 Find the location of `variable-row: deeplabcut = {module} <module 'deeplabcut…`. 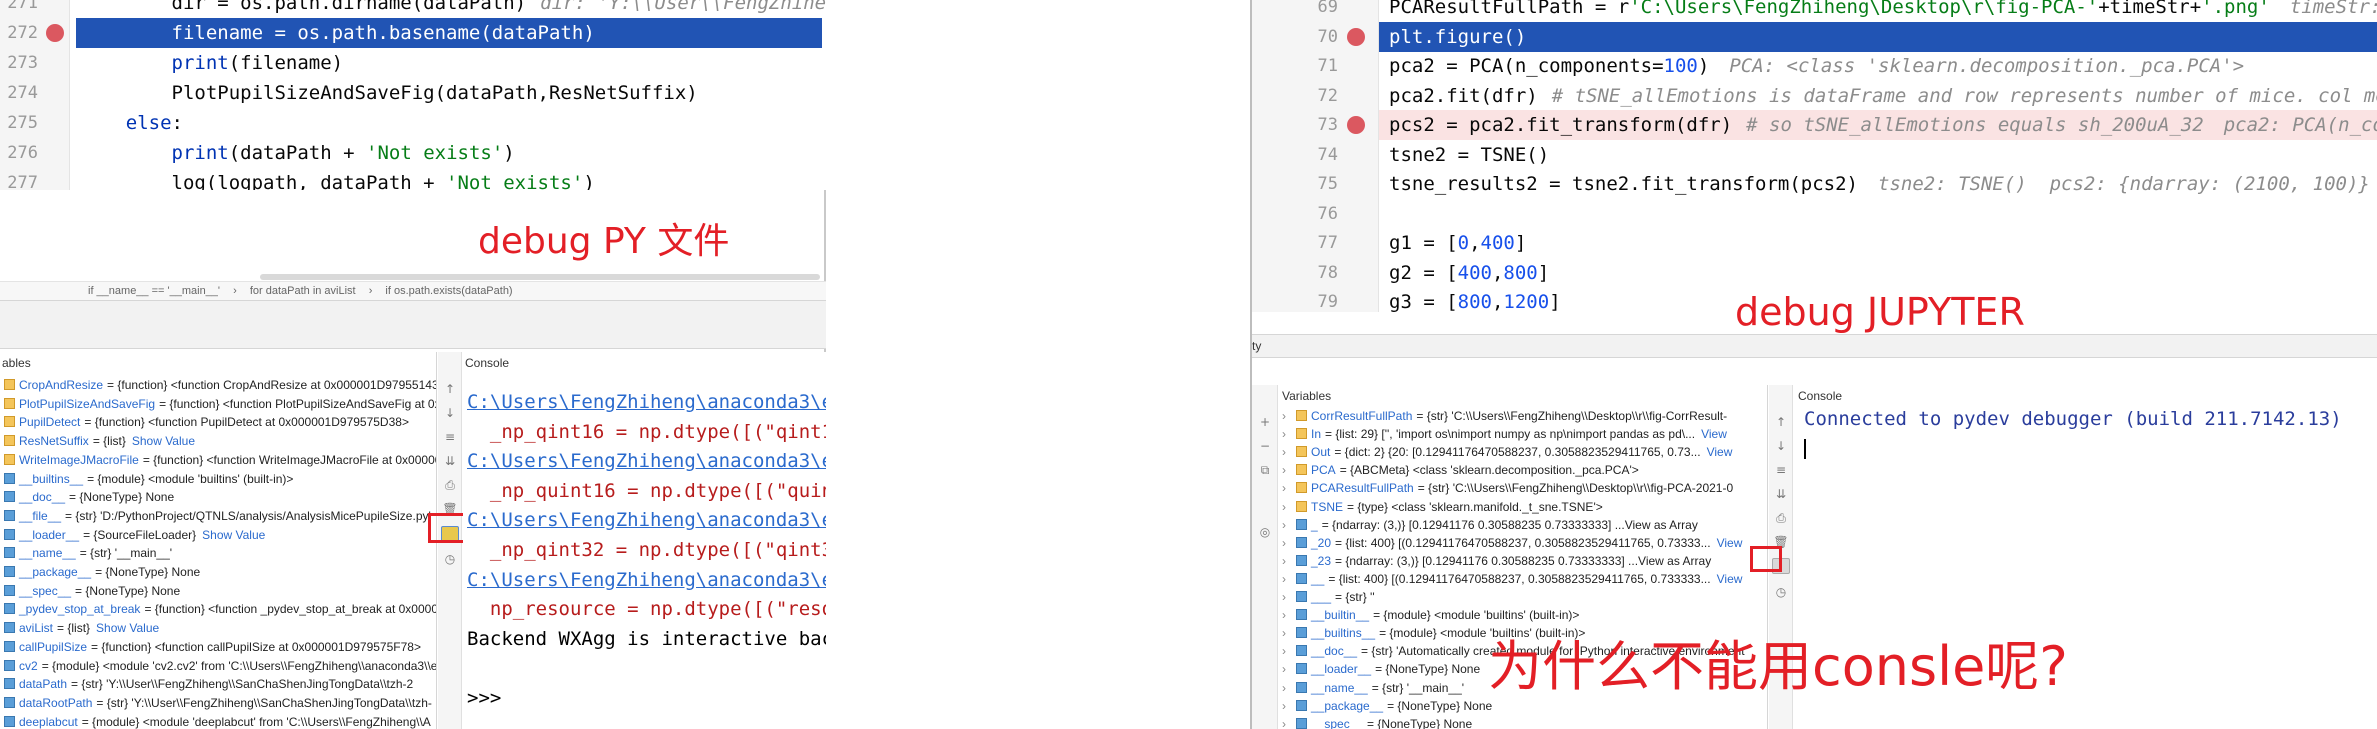

variable-row: deeplabcut = {module} <module 'deeplabcut… is located at coordinates (220, 721).